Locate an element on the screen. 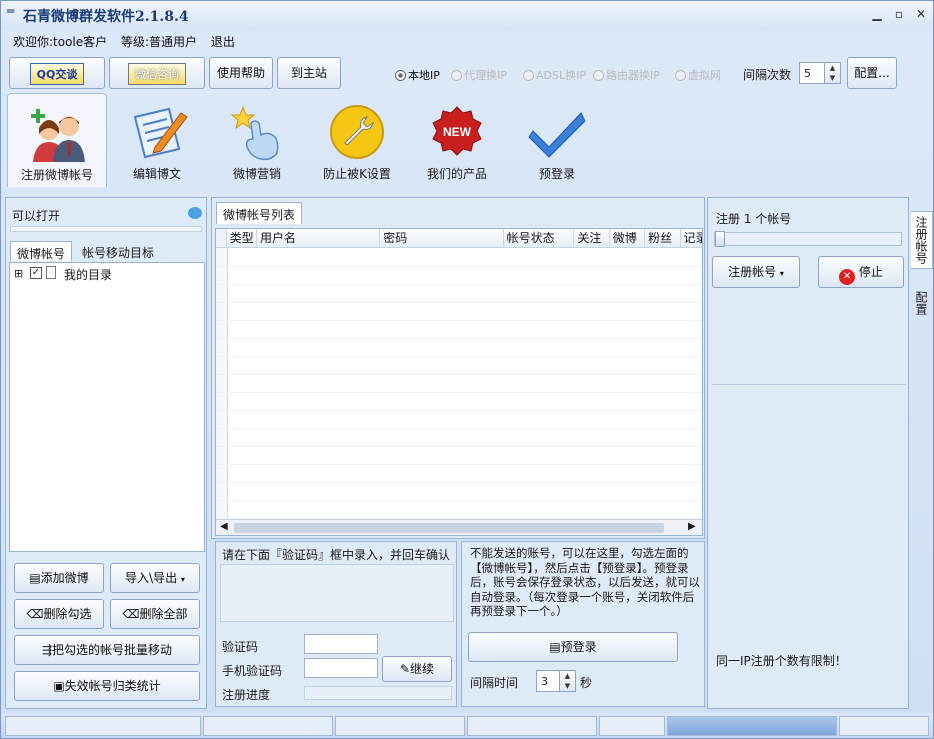 This screenshot has width=934, height=739. side-tab-config: 配置 is located at coordinates (921, 303).